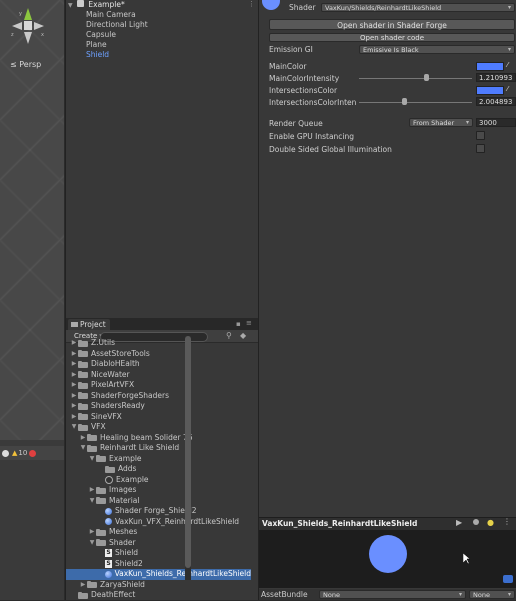  I want to click on project-tree-item: ▼ Reinhardt Like Shield, so click(158, 448).